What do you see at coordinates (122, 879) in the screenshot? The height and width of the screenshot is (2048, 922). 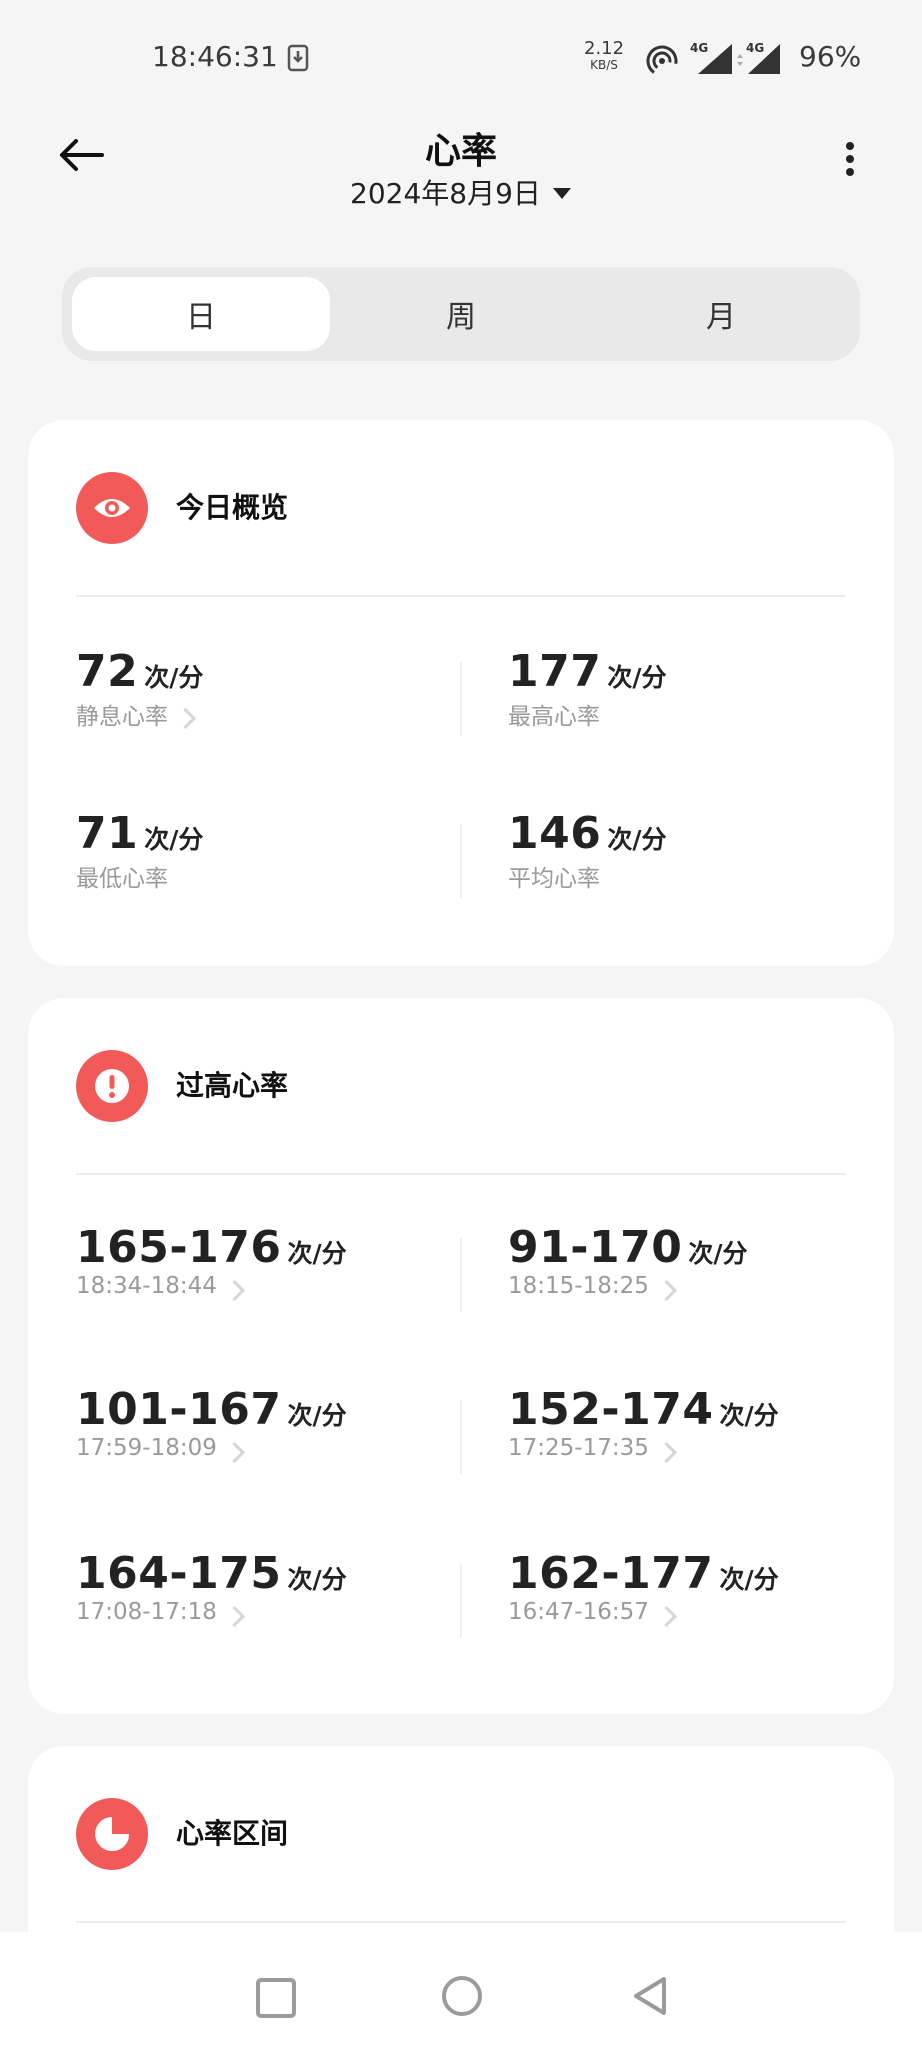 I see `stat-label: 最低心率` at bounding box center [122, 879].